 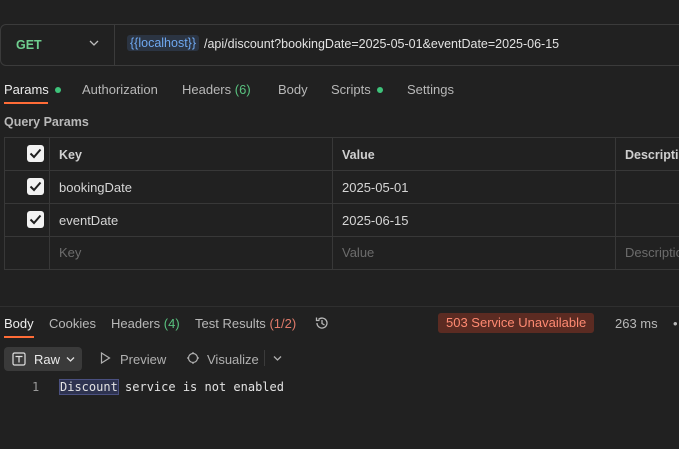 I want to click on param-key: bookingDate, so click(x=95, y=187).